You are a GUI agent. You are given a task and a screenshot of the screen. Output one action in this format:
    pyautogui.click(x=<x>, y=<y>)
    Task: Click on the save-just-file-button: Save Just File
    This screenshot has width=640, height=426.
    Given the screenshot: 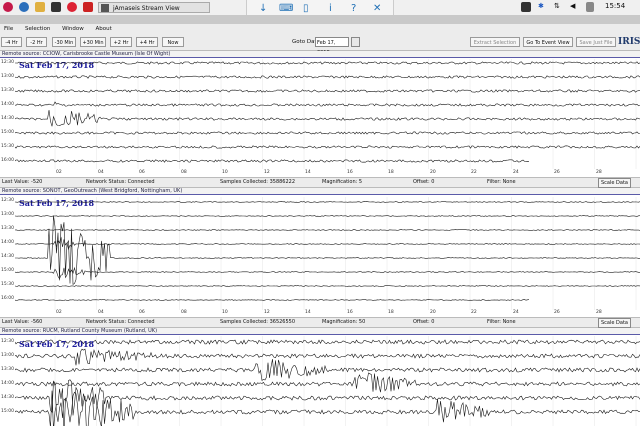 What is the action you would take?
    pyautogui.click(x=596, y=42)
    